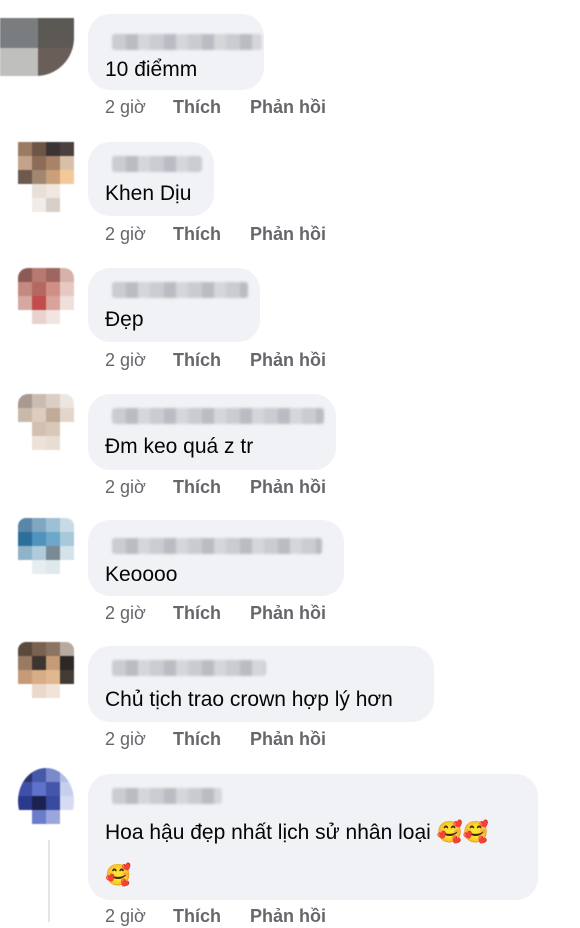  I want to click on comment-text: 10 điểmm, so click(151, 69).